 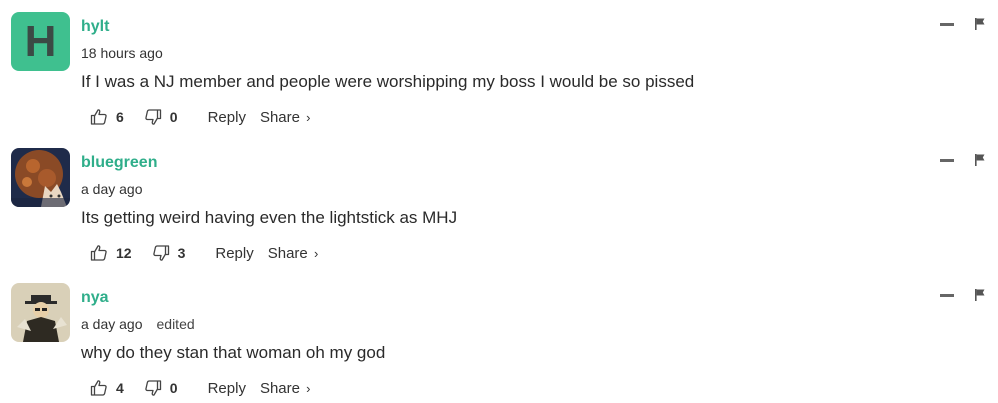 I want to click on comment-meta: 18 hours ago, so click(x=122, y=53).